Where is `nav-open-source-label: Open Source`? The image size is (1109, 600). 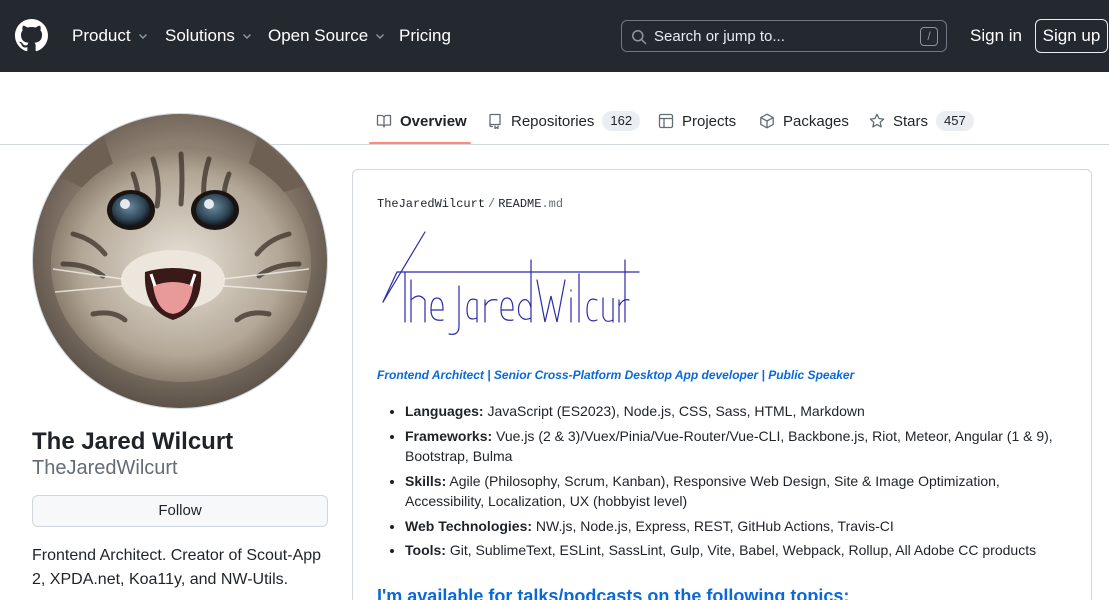 nav-open-source-label: Open Source is located at coordinates (318, 35).